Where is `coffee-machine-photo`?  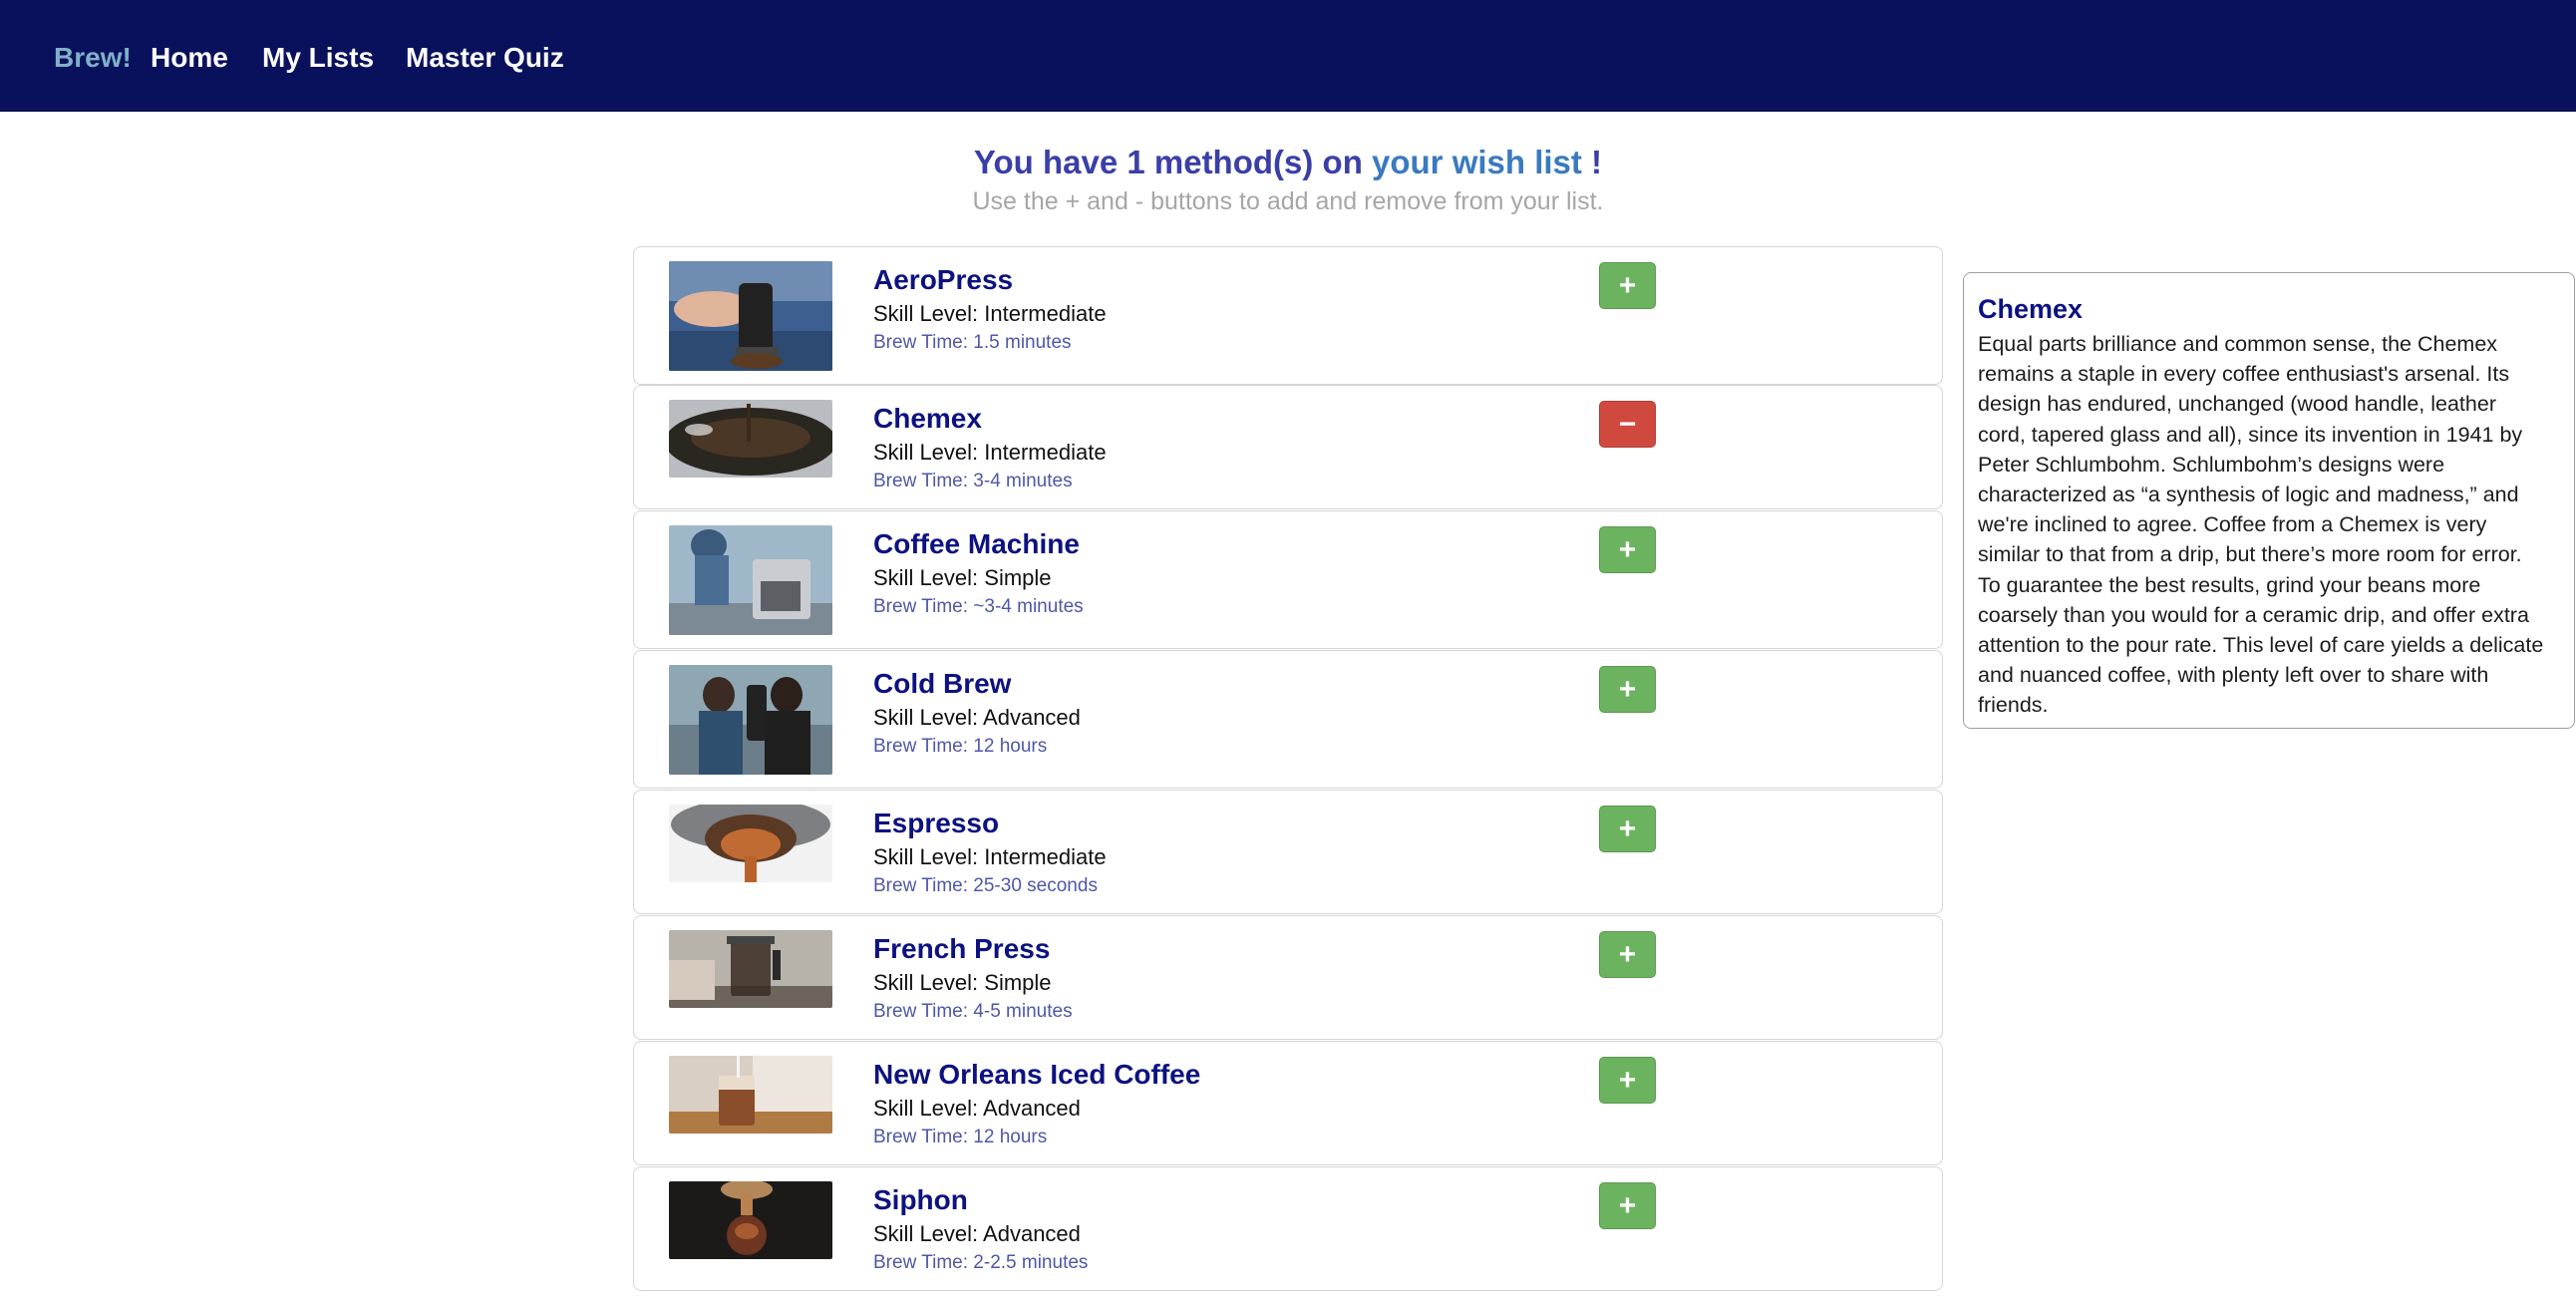
coffee-machine-photo is located at coordinates (750, 580).